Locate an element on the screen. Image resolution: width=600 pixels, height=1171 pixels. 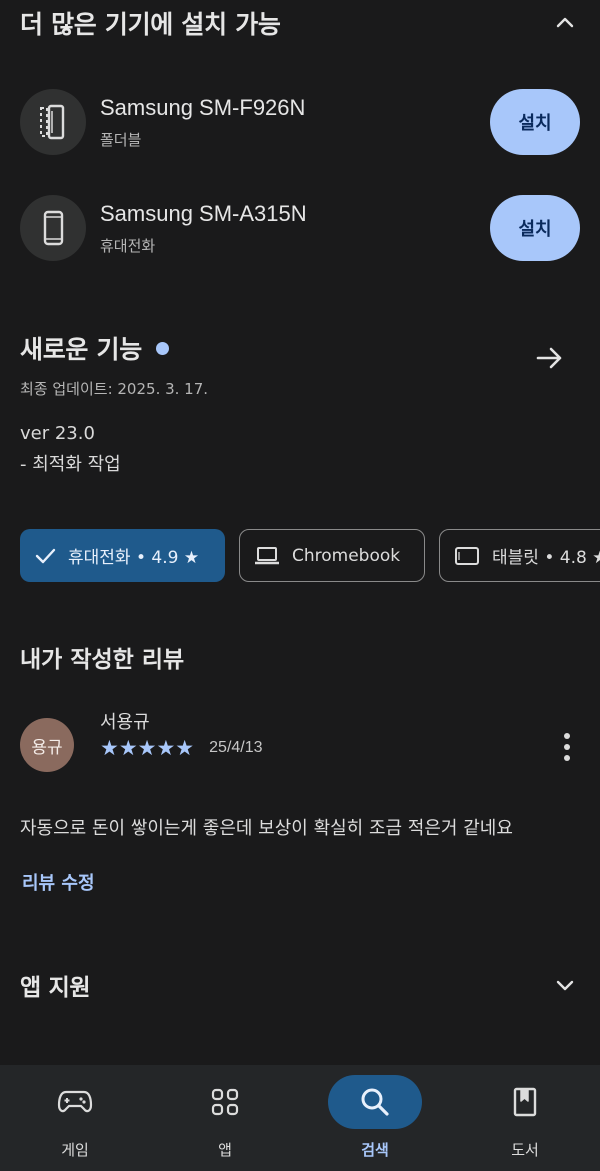
chip-chromebook: Chromebook is located at coordinates (332, 555).